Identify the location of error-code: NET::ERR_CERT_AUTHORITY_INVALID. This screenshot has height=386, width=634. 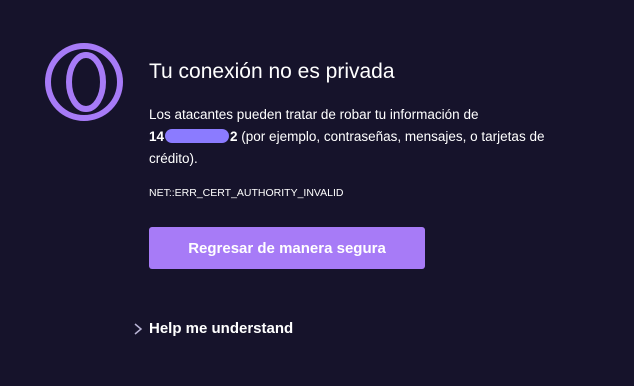
(246, 193).